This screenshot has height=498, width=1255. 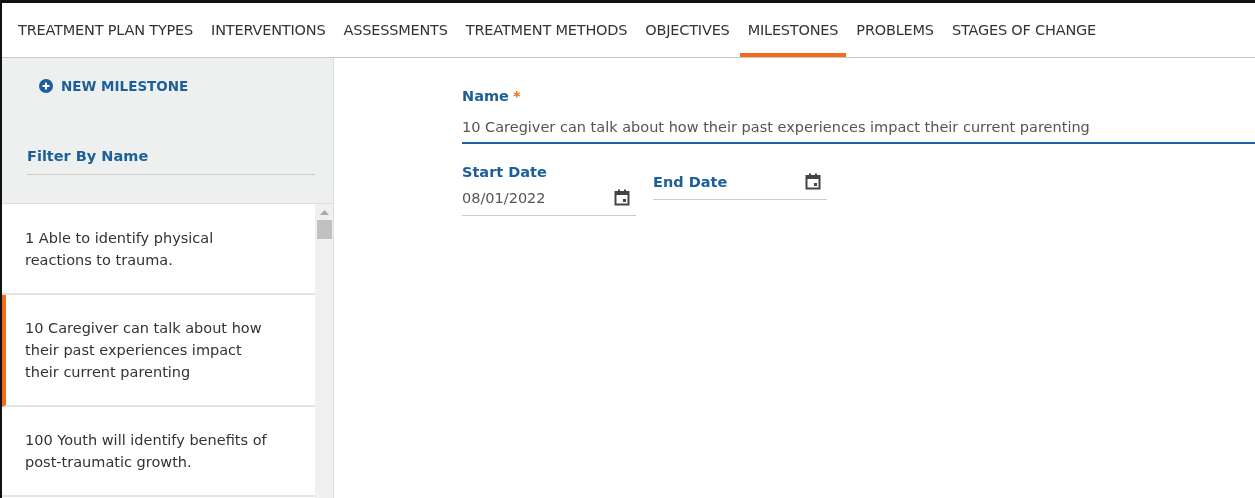 What do you see at coordinates (687, 30) in the screenshot?
I see `tab: OBJECTIVES` at bounding box center [687, 30].